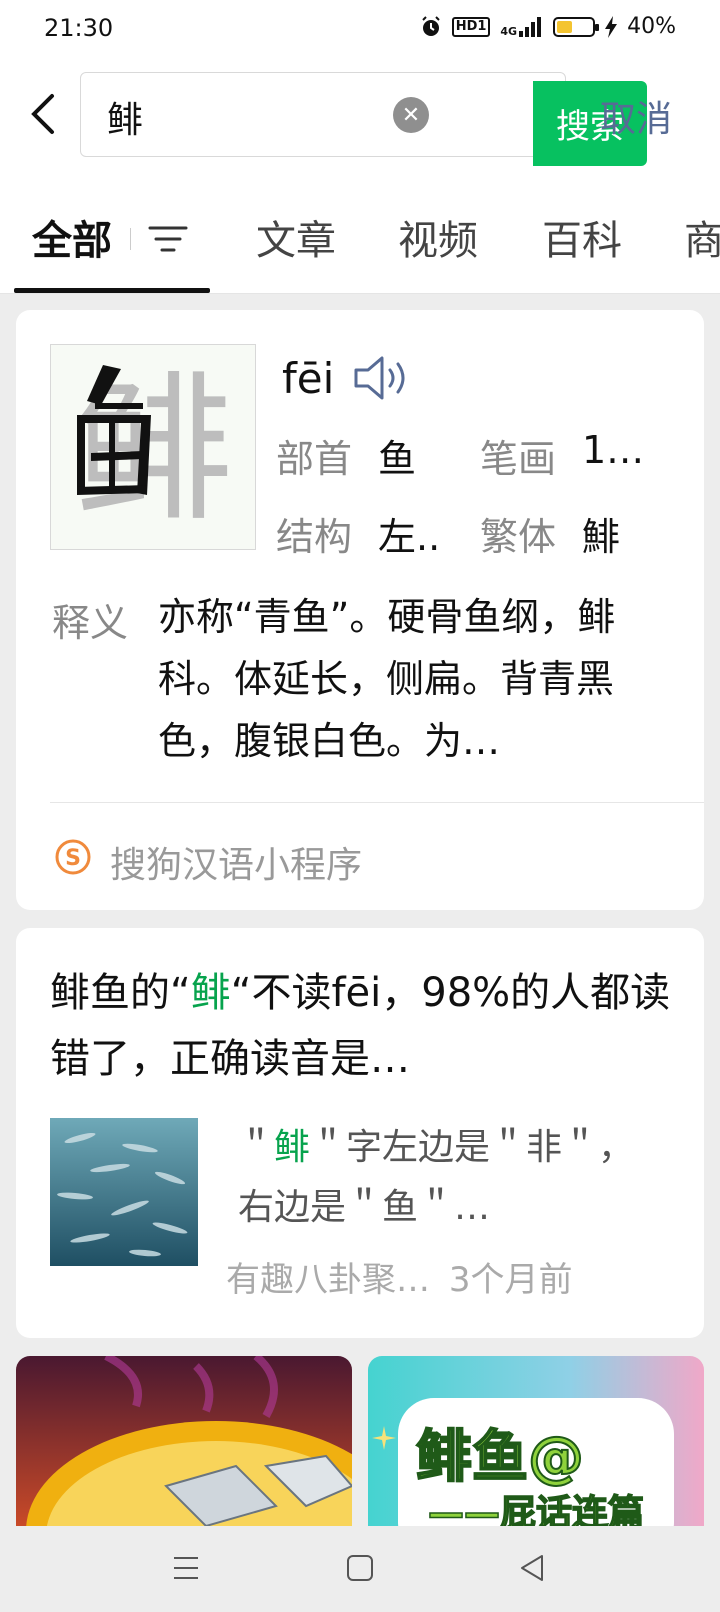 This screenshot has width=720, height=1612. I want to click on back-nav-icon, so click(532, 1568).